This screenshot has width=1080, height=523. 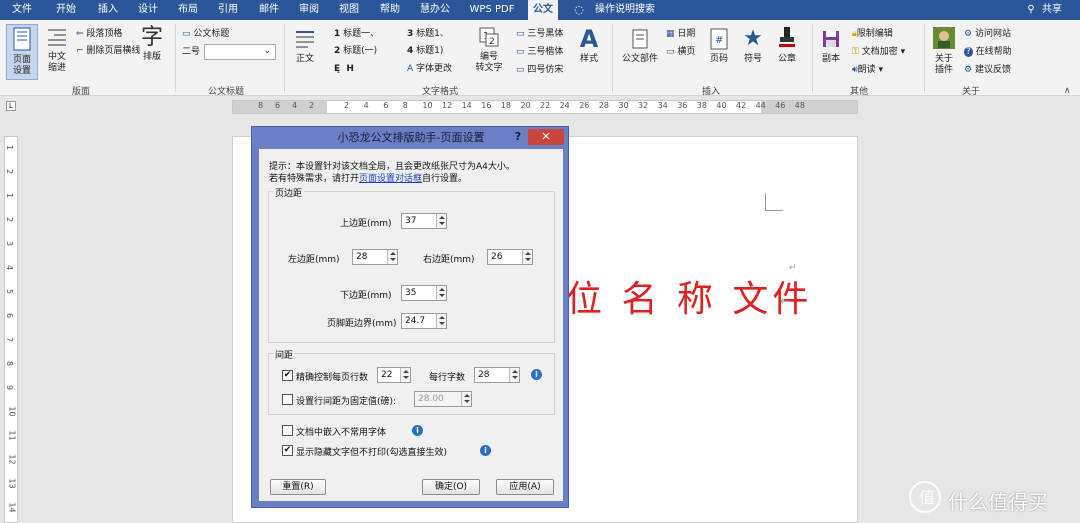 What do you see at coordinates (429, 69) in the screenshot?
I see `font-change-button: A 字体更改` at bounding box center [429, 69].